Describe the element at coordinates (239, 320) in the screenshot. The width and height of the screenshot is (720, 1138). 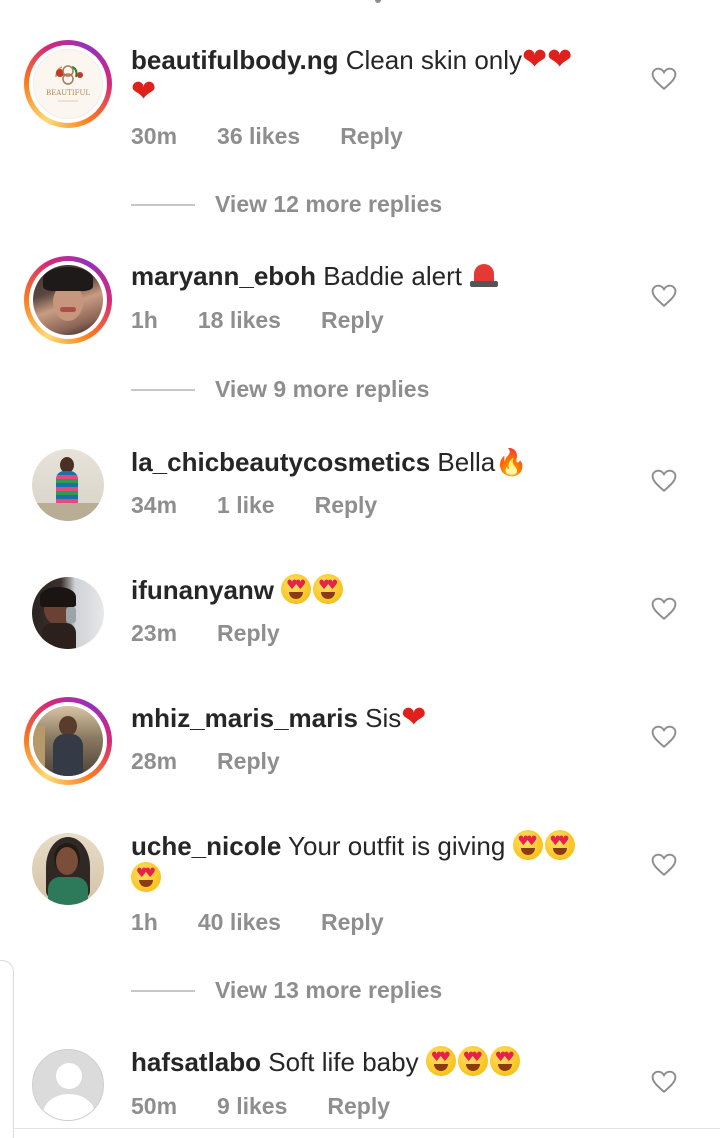
I see `likes-count: 18 likes` at that location.